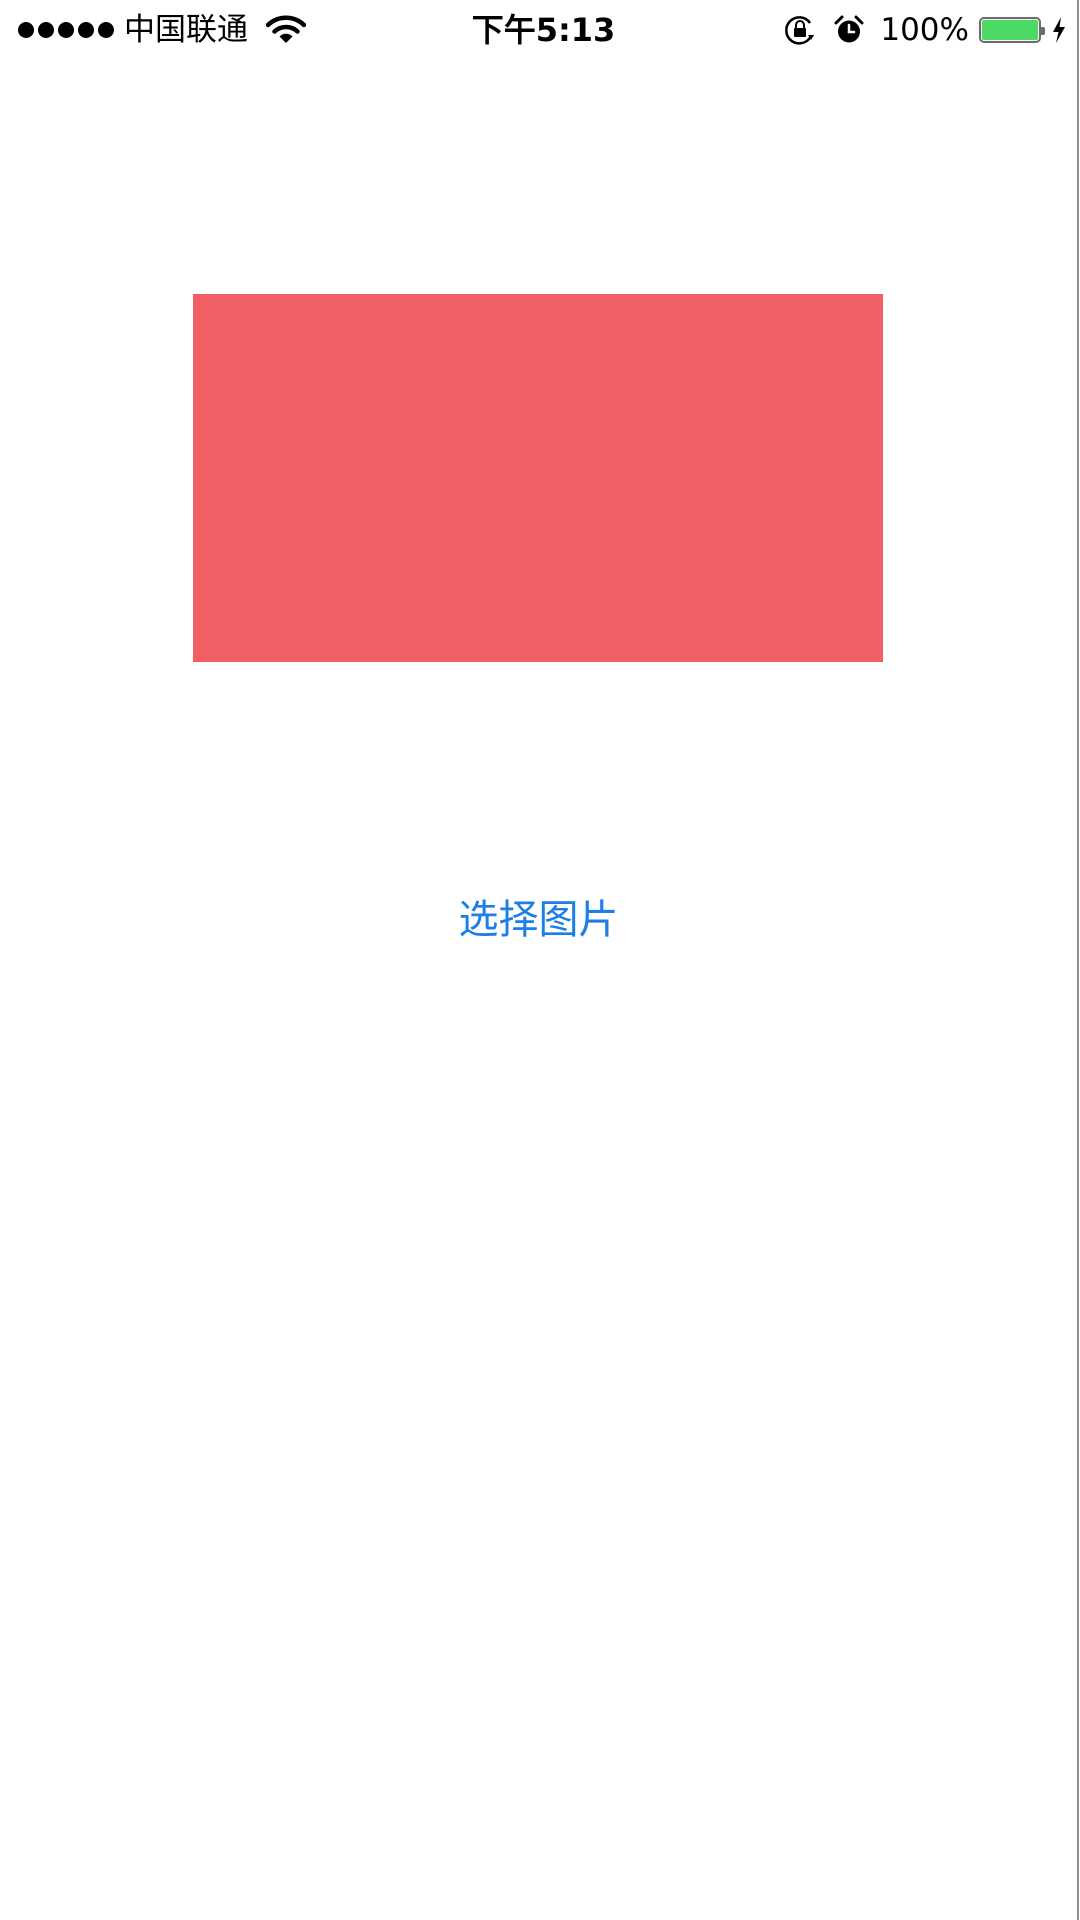 The image size is (1080, 1920). Describe the element at coordinates (1059, 30) in the screenshot. I see `charging-bolt-icon` at that location.